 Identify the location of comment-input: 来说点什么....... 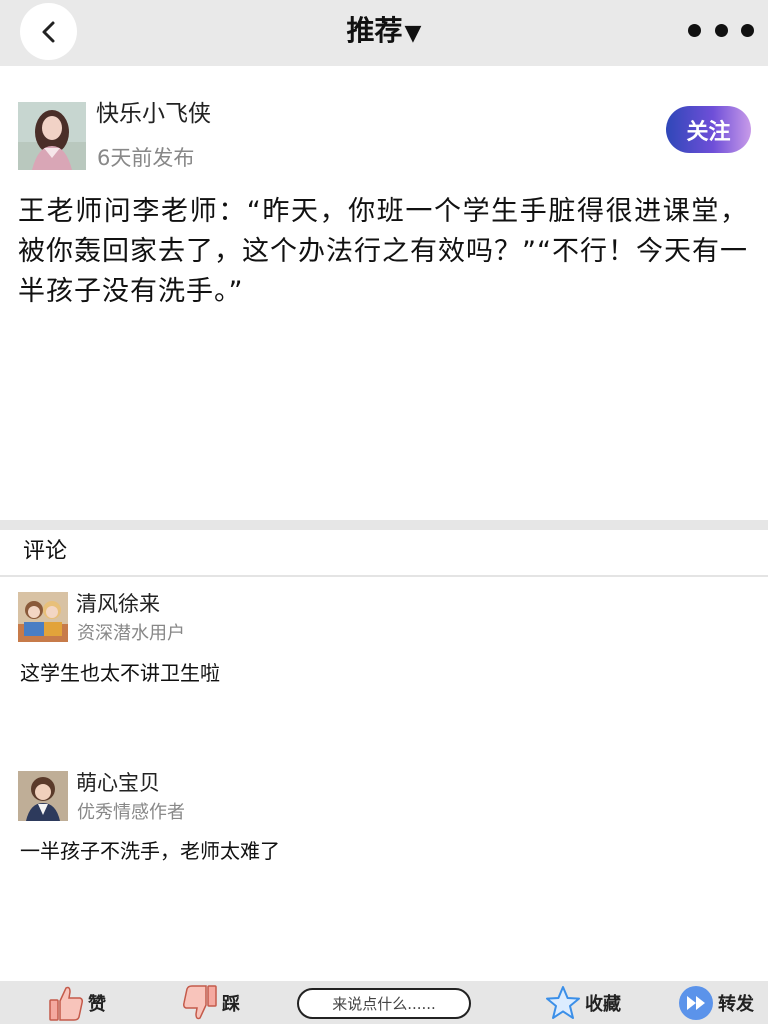
(384, 1003).